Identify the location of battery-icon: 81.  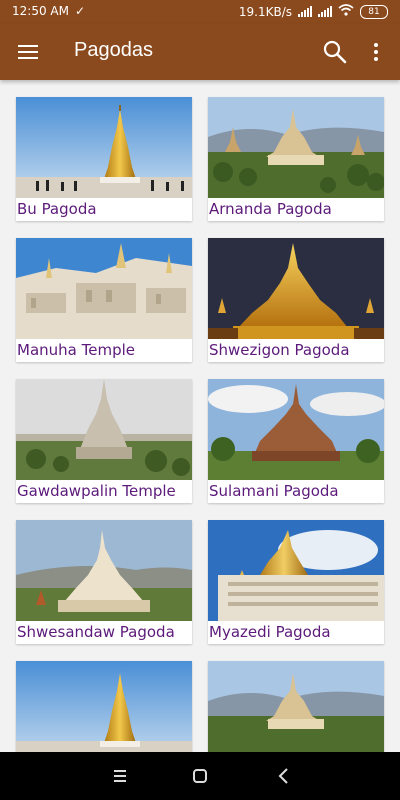
(374, 11).